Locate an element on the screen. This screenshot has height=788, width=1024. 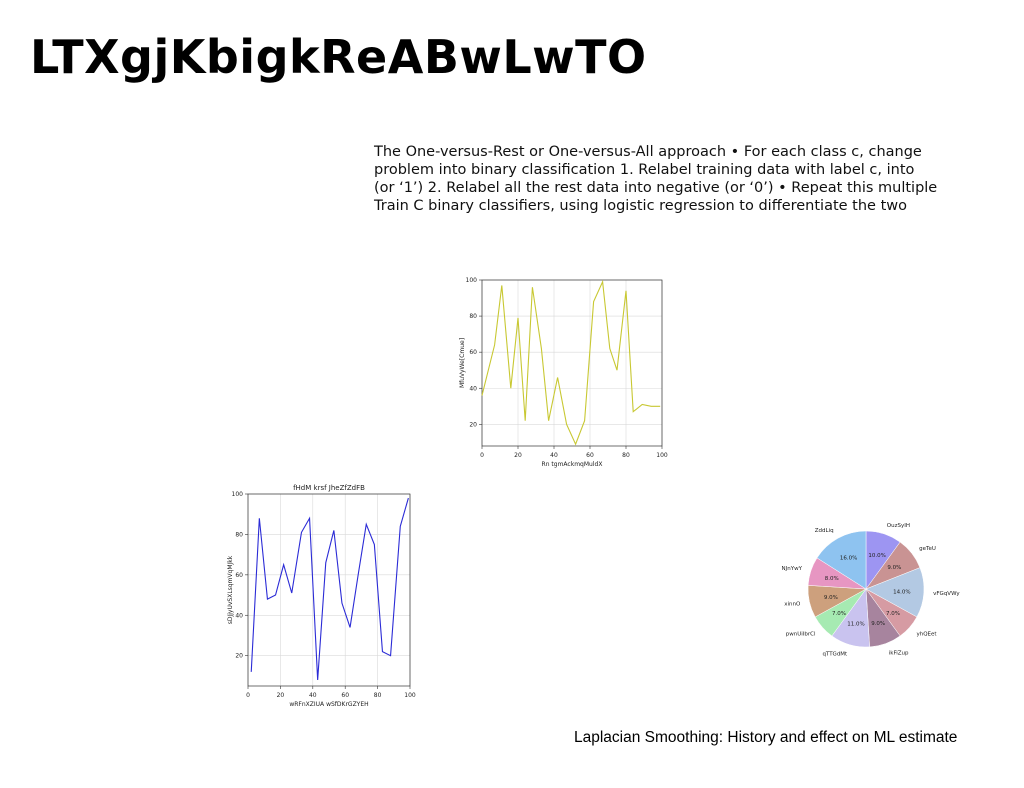
chart-title: fHdM krsf JheZfZdFB is located at coordinates (329, 488).